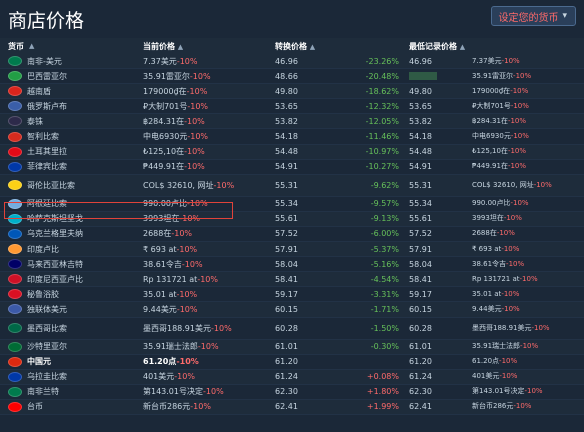 This screenshot has width=584, height=432. What do you see at coordinates (67, 46) in the screenshot?
I see `header-currency: 货币 ▲` at bounding box center [67, 46].